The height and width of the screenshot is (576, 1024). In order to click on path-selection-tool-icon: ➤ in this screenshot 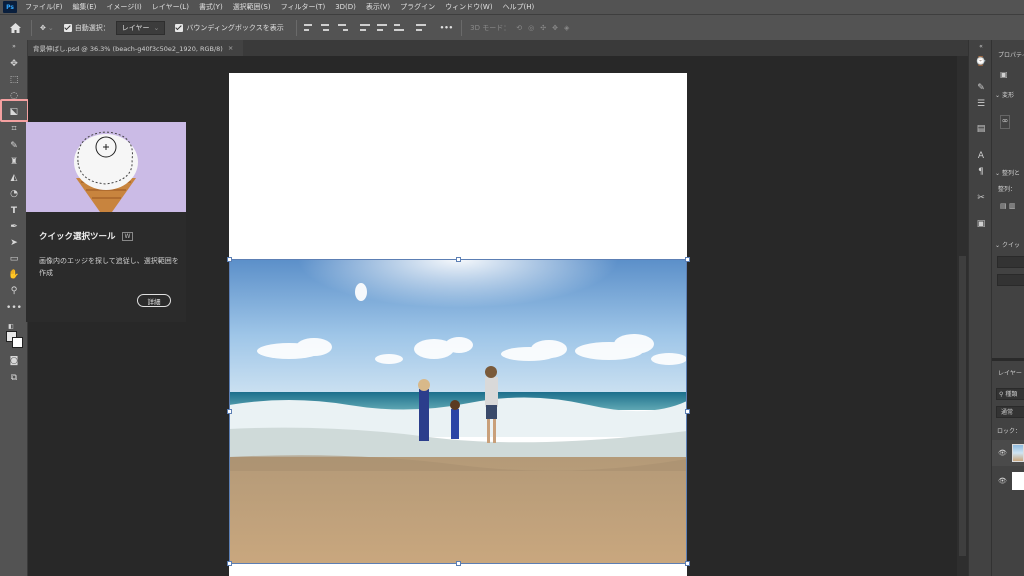, I will do `click(14, 243)`.